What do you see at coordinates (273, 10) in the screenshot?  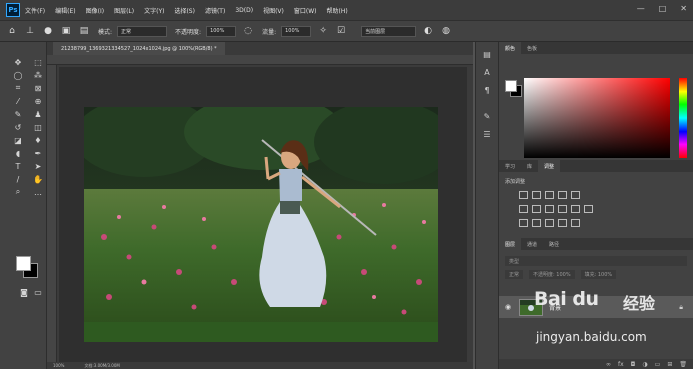 I see `menu-view: 视图(V)` at bounding box center [273, 10].